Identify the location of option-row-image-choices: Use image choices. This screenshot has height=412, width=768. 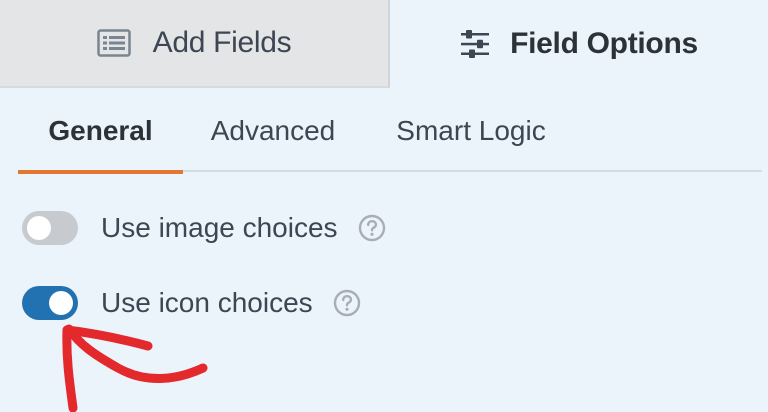
(204, 228).